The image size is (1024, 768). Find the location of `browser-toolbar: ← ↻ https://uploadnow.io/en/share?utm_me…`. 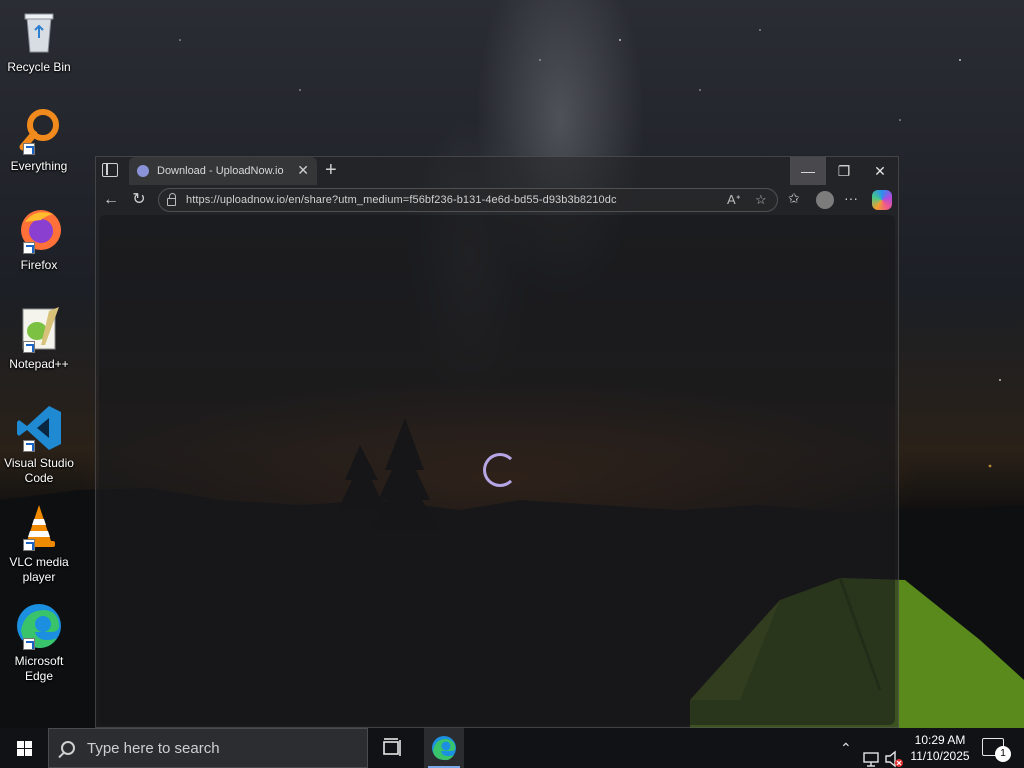

browser-toolbar: ← ↻ https://uploadnow.io/en/share?utm_me… is located at coordinates (497, 200).